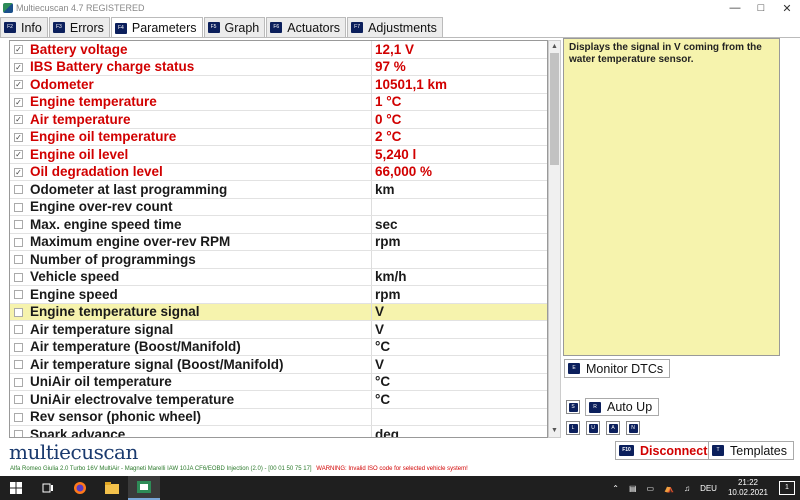  What do you see at coordinates (278, 189) in the screenshot?
I see `parameter-row: Odometer at last programming km` at bounding box center [278, 189].